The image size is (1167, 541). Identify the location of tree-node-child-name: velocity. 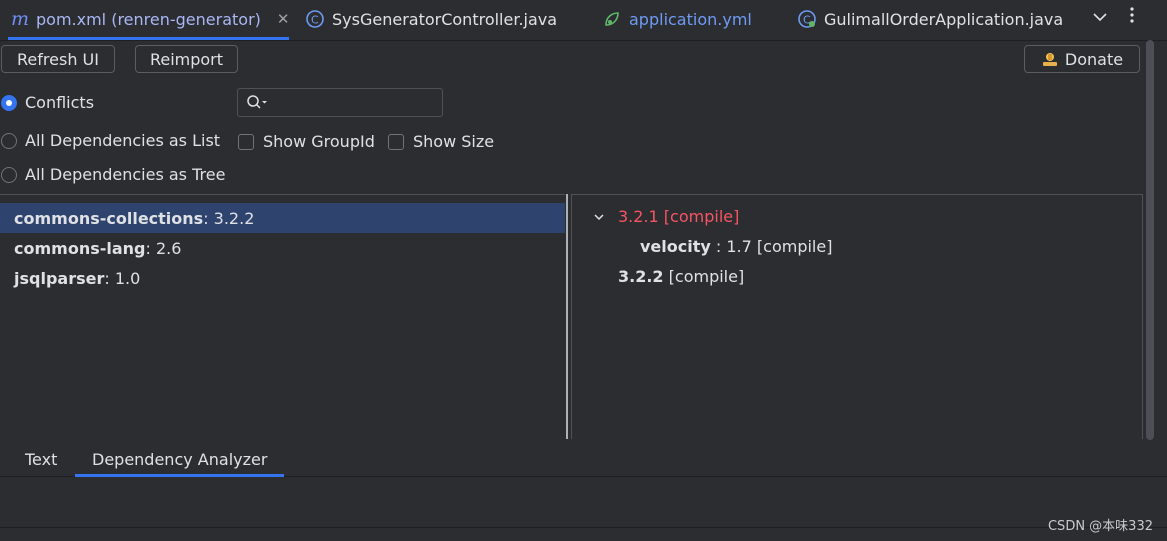
(675, 246).